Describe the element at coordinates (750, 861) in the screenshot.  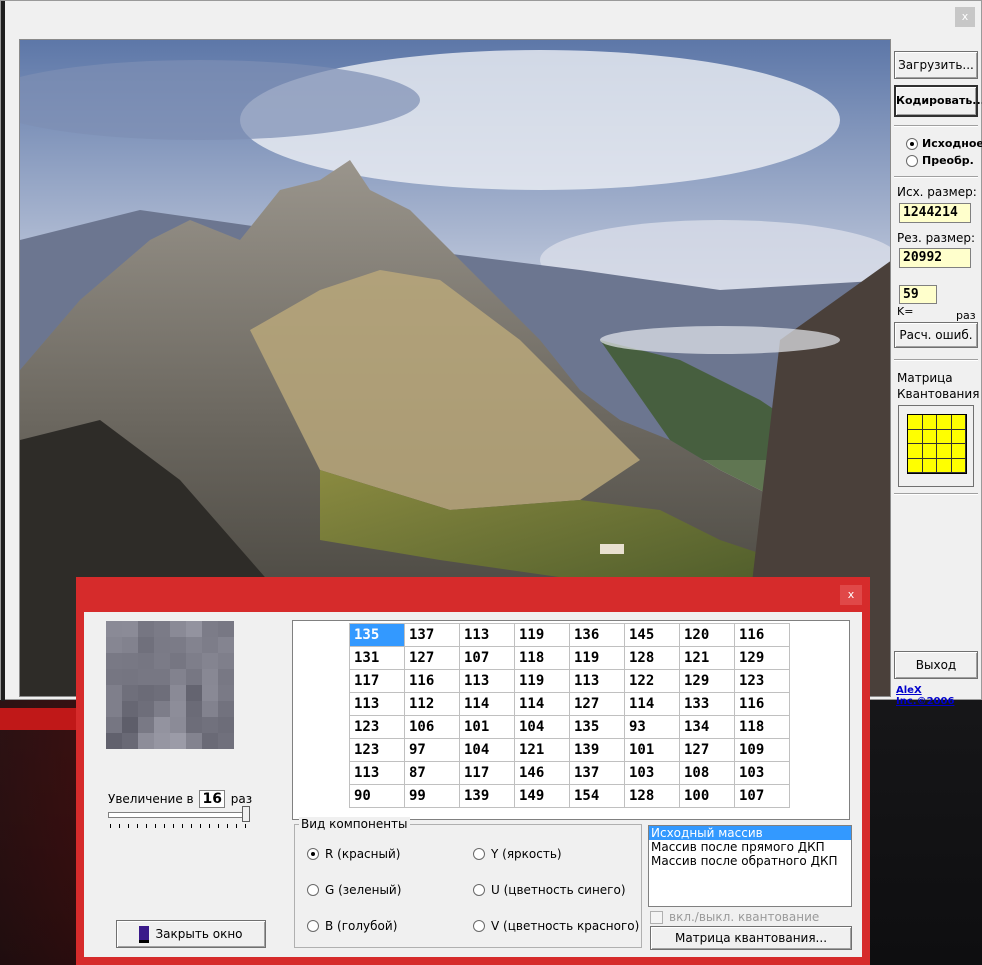
I see `list-item: Массив после обратного ДКП` at that location.